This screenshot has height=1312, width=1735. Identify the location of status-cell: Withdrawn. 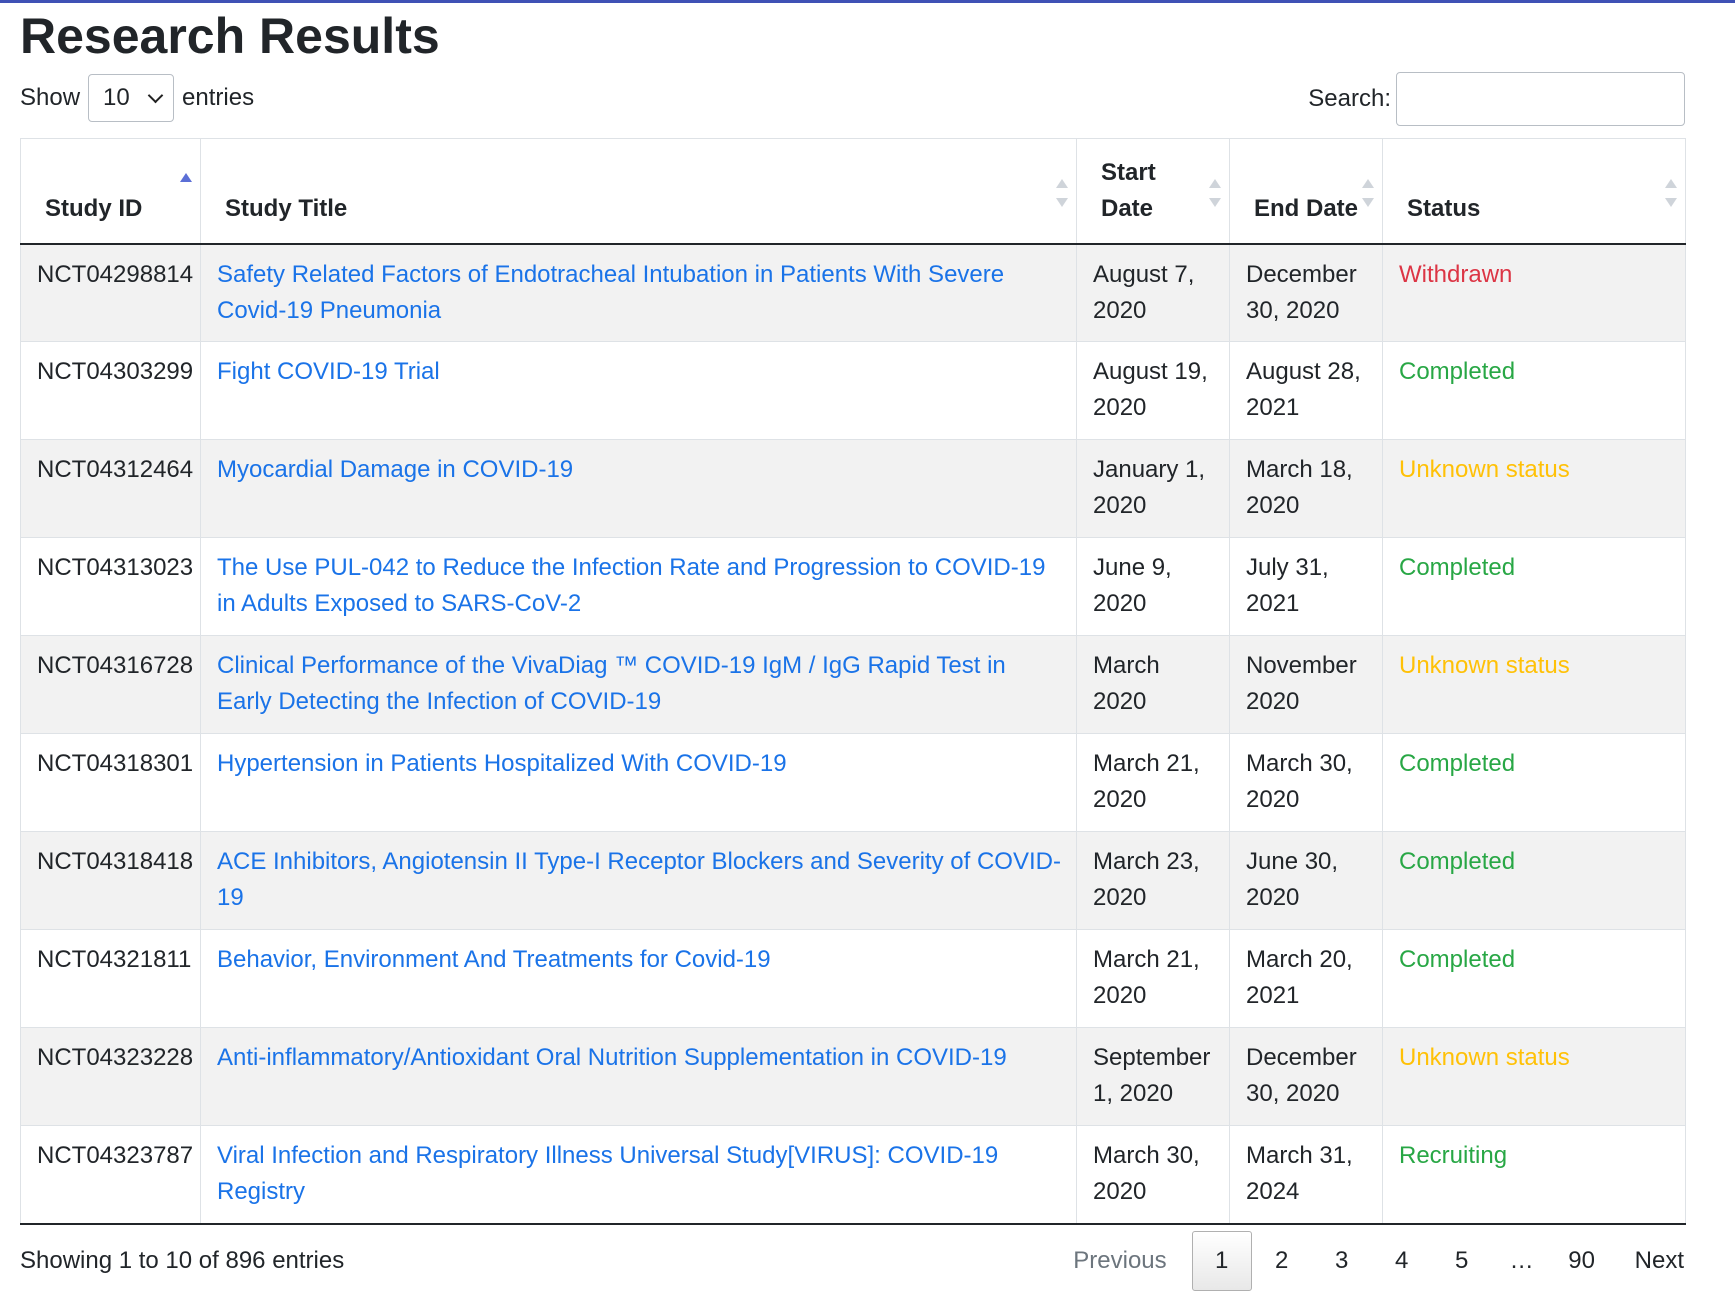
(1534, 292).